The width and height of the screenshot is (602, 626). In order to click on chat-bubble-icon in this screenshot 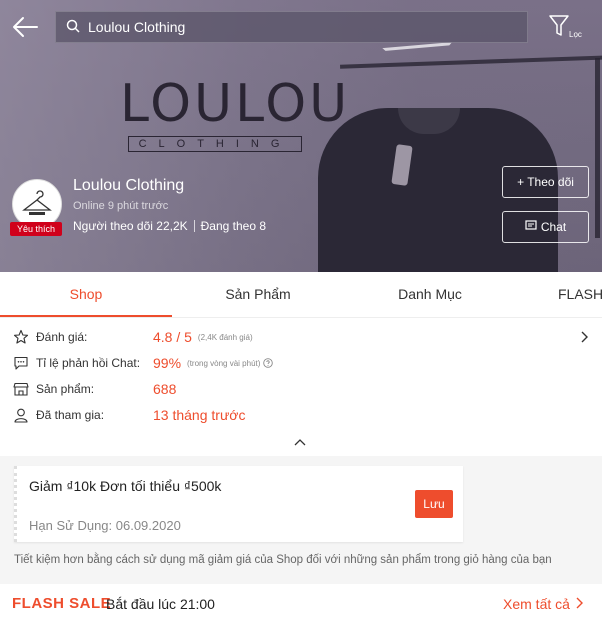, I will do `click(21, 363)`.